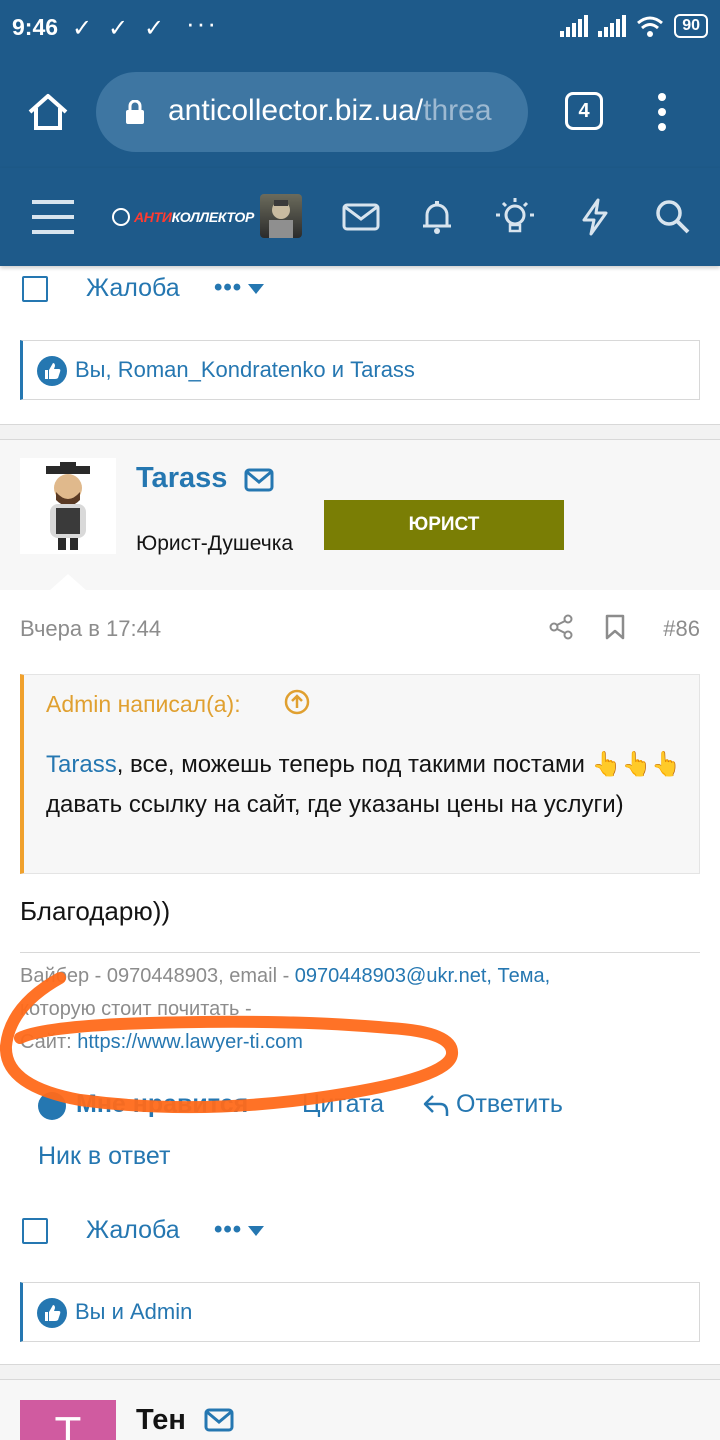 The height and width of the screenshot is (1440, 720). What do you see at coordinates (691, 26) in the screenshot?
I see `battery-icon: 90` at bounding box center [691, 26].